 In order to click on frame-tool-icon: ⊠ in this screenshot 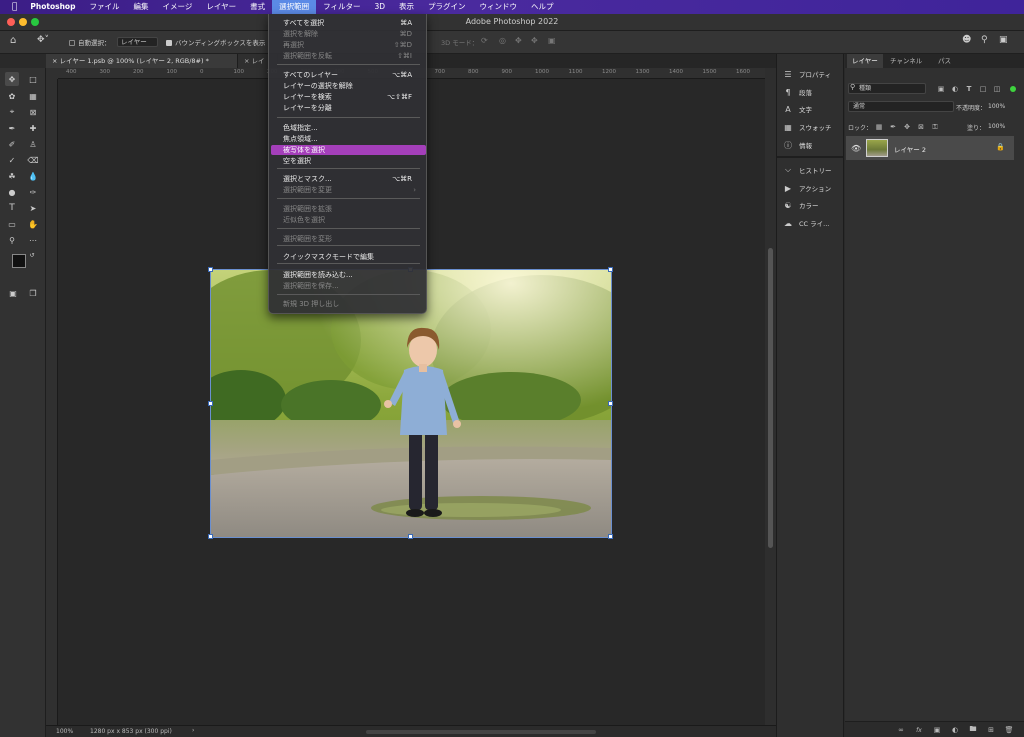, I will do `click(33, 112)`.